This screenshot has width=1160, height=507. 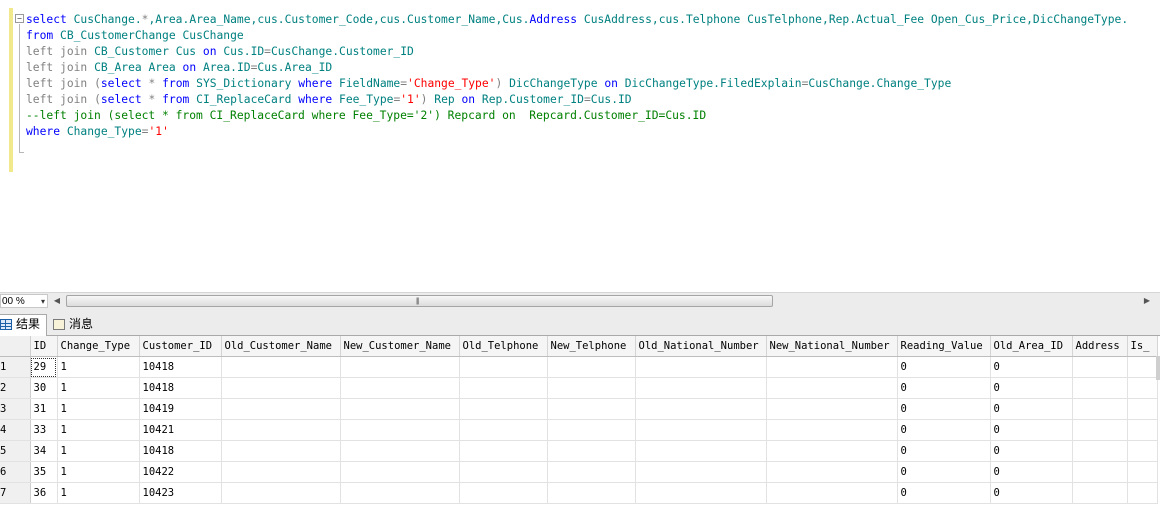 I want to click on row-number: 1, so click(x=15, y=367).